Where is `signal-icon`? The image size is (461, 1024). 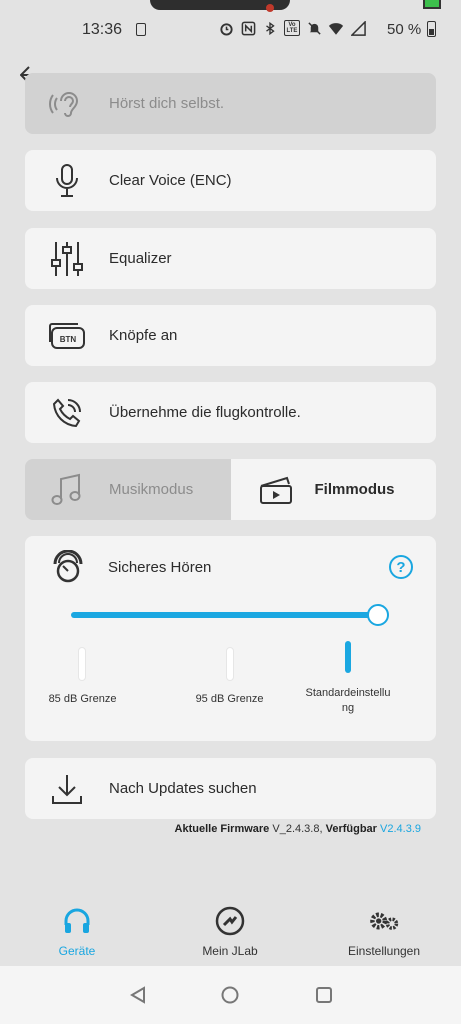 signal-icon is located at coordinates (358, 28).